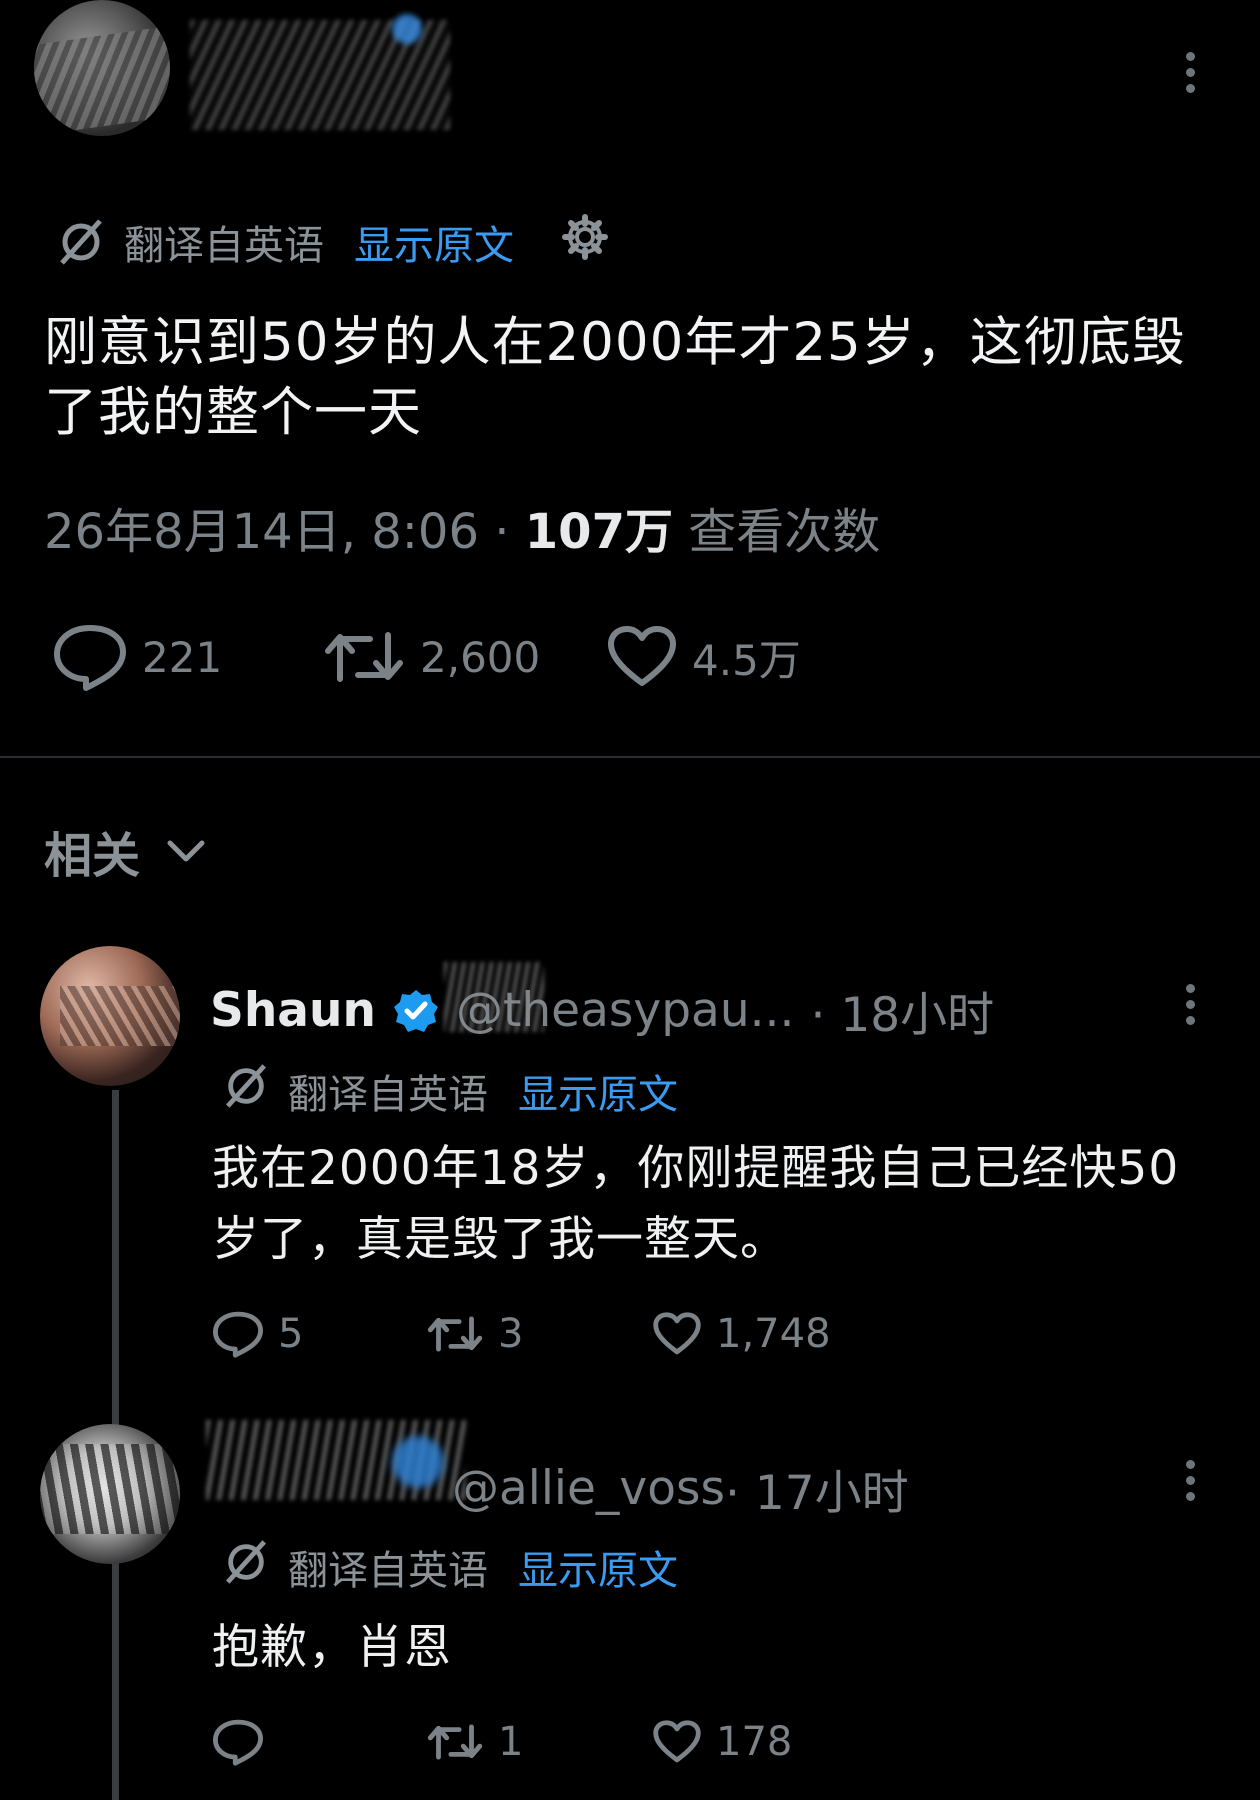 The height and width of the screenshot is (1800, 1260). I want to click on like-count: 178, so click(754, 1742).